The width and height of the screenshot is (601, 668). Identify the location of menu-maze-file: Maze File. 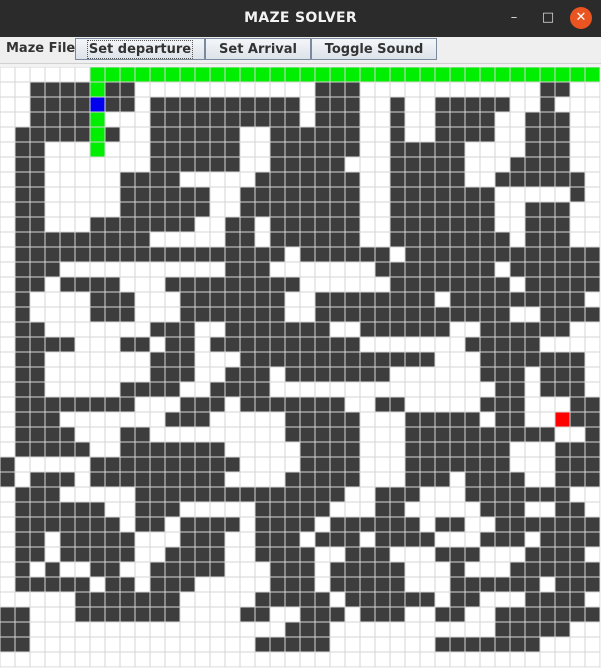
(40, 48).